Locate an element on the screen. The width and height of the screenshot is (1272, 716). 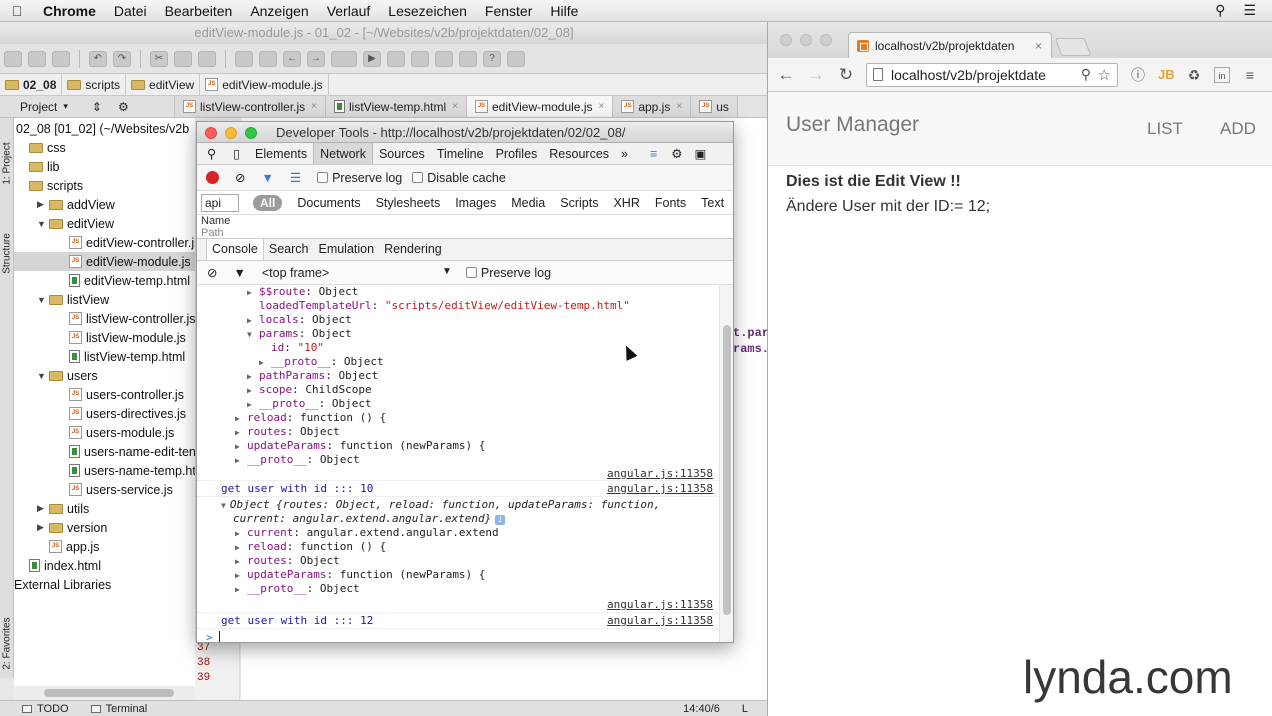
tab-listview-controller: JS listView-controller.js × is located at coordinates (250, 106).